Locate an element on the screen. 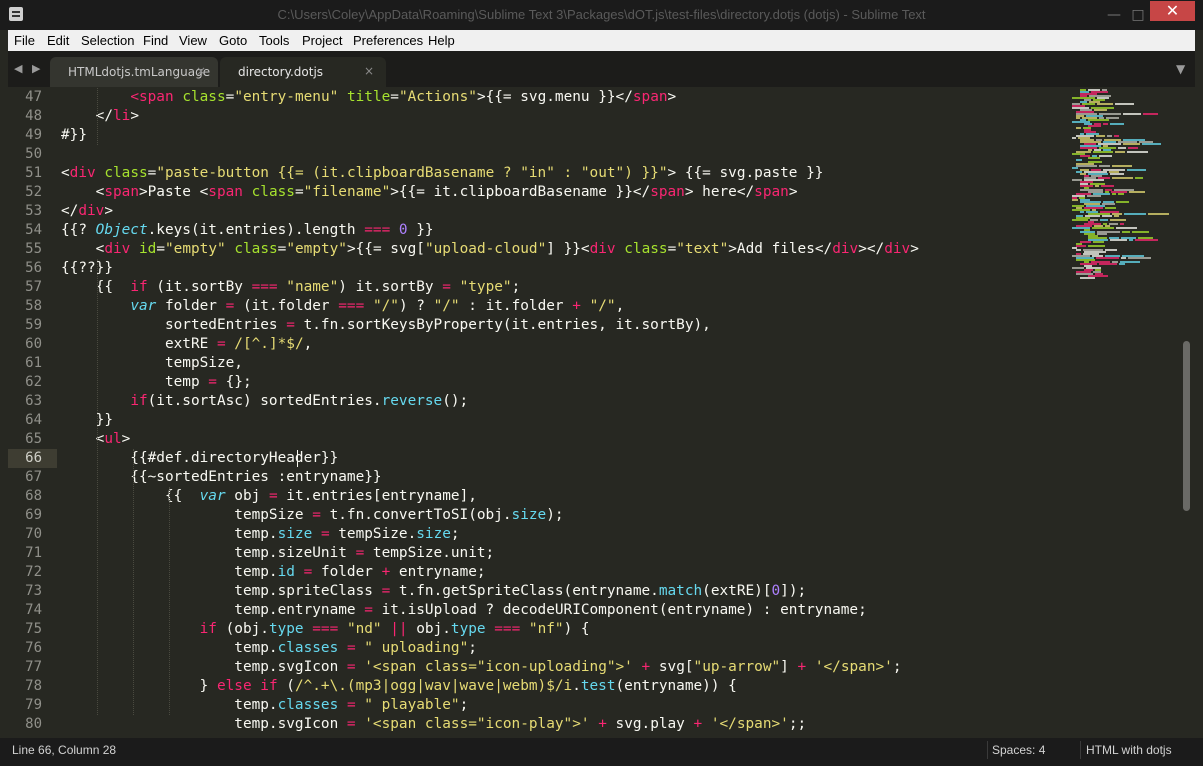 This screenshot has height=766, width=1203. menu-edit: Edit is located at coordinates (58, 40).